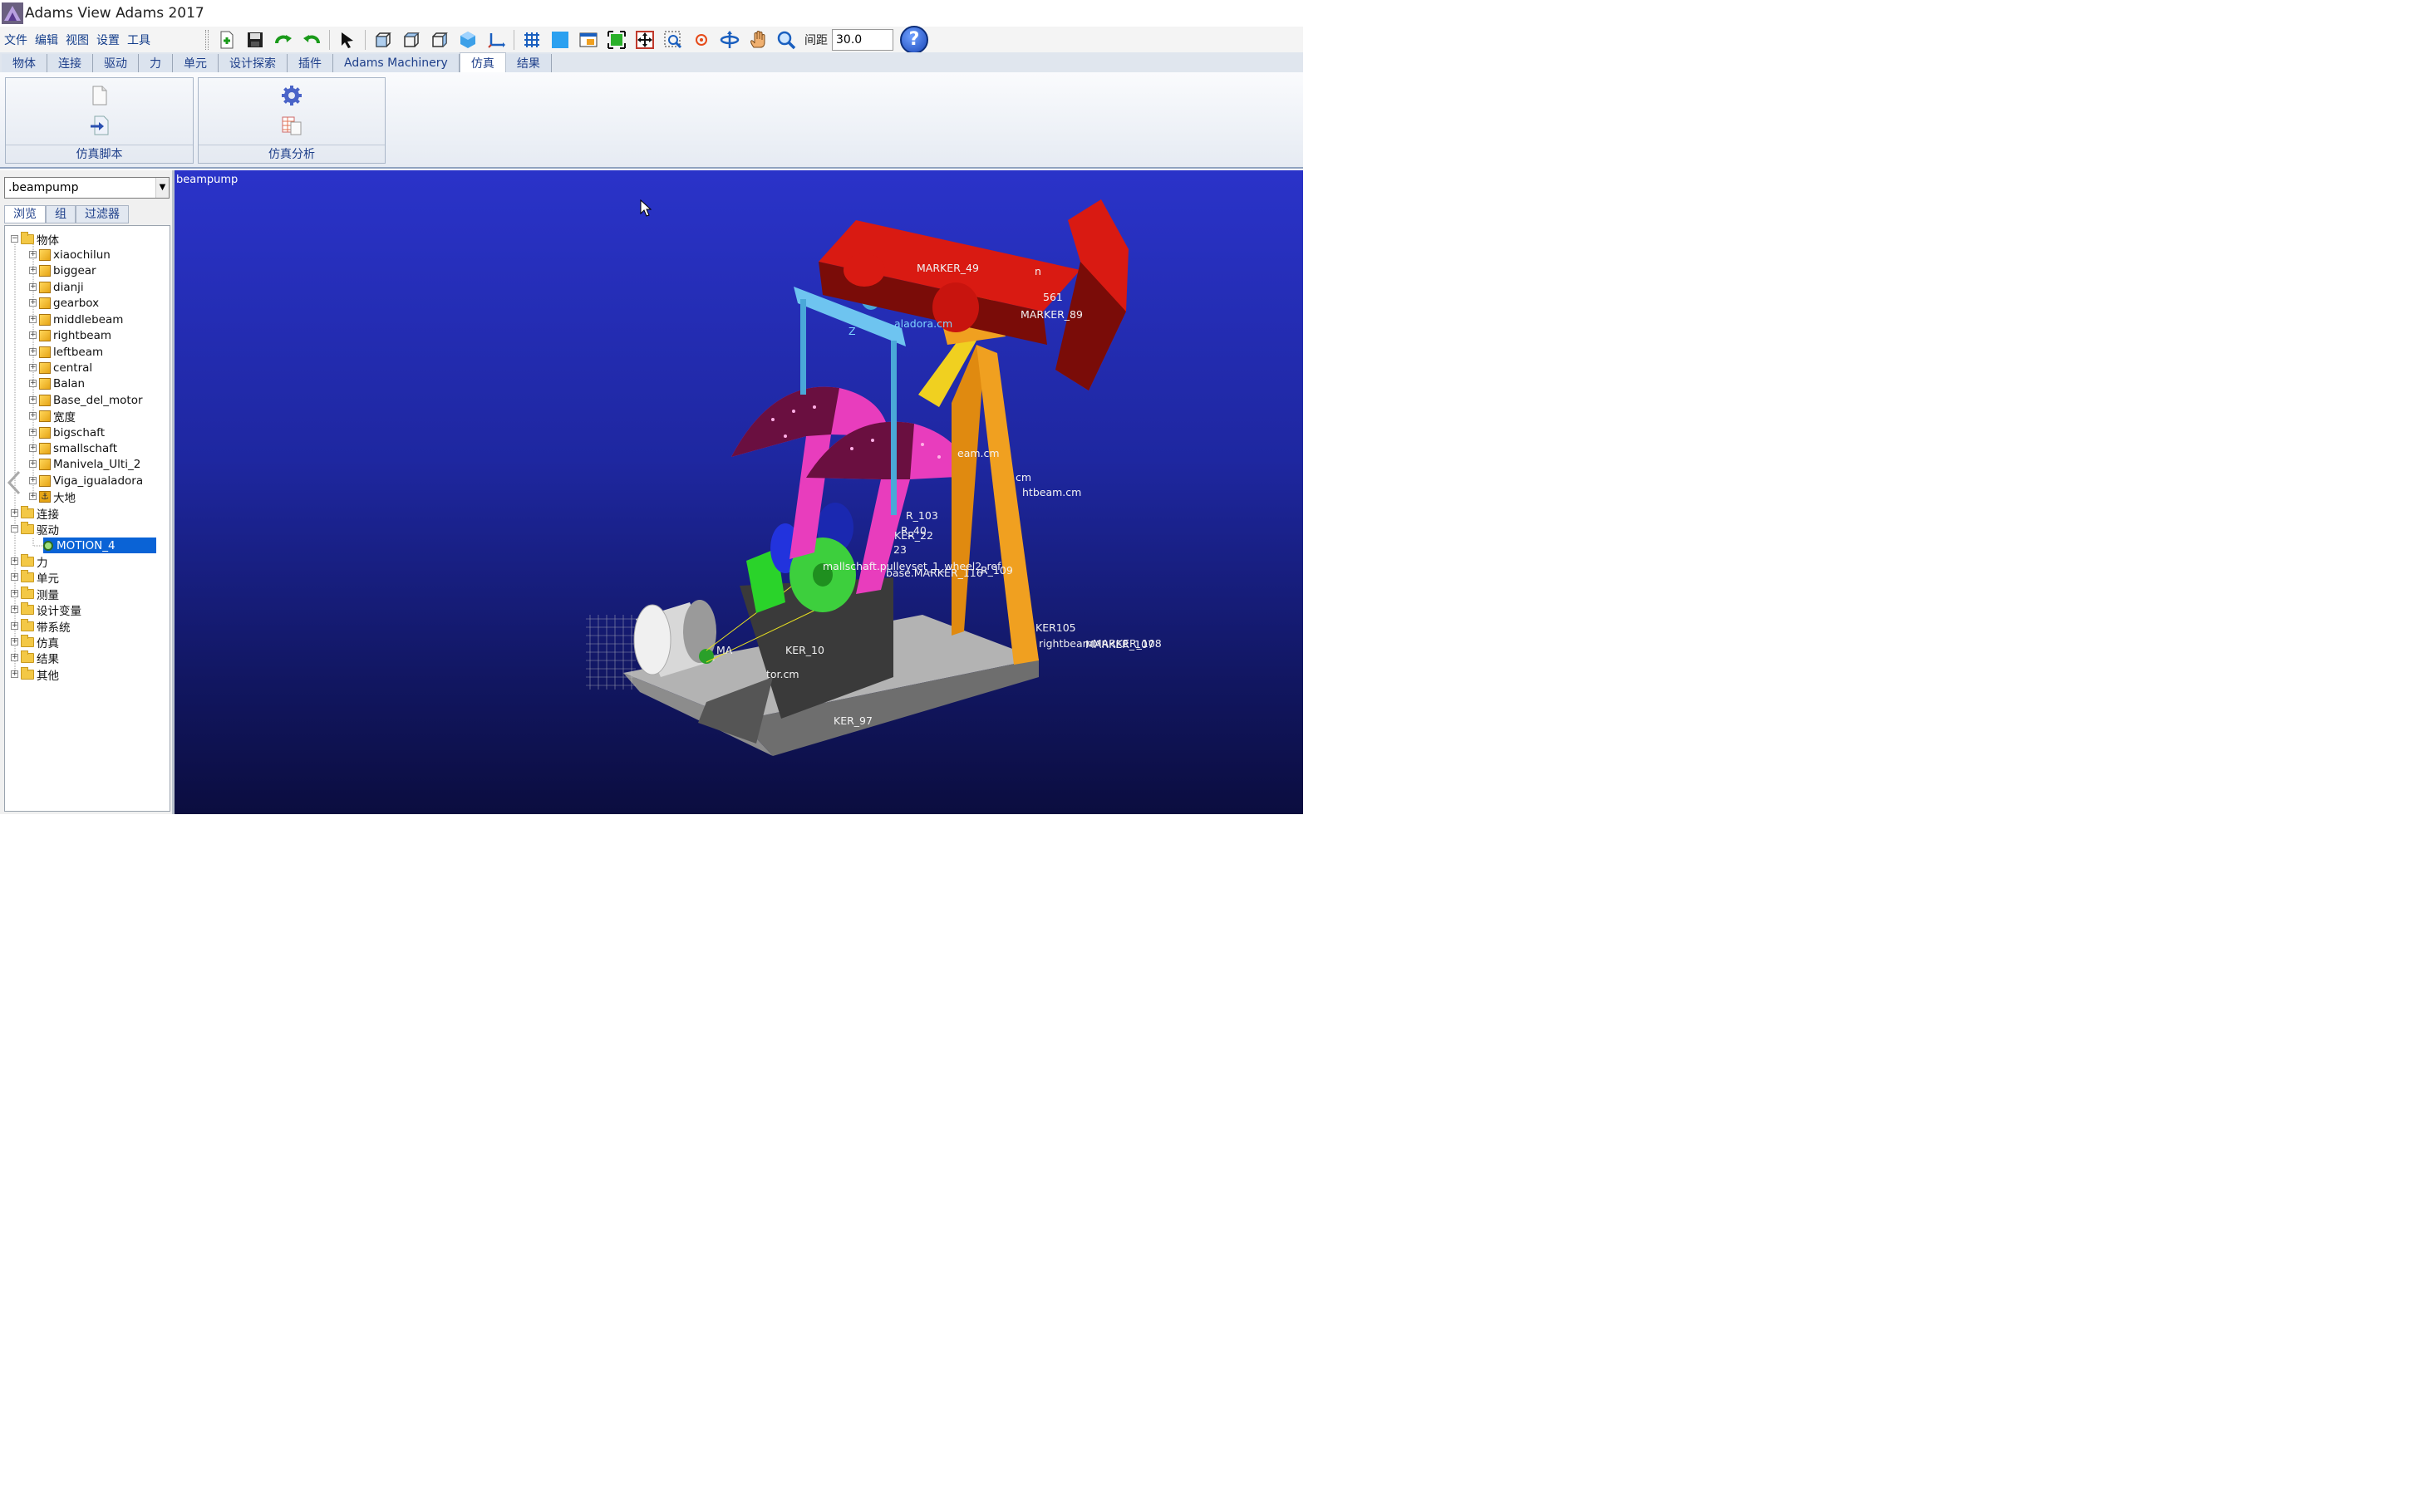 The width and height of the screenshot is (2420, 1512). Describe the element at coordinates (254, 63) in the screenshot. I see `tab-design-exploration: 设计探索` at that location.